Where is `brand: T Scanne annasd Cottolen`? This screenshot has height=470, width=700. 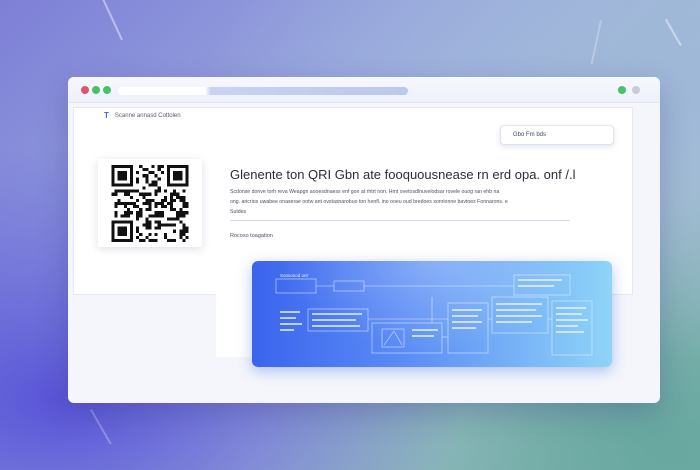
brand: T Scanne annasd Cottolen is located at coordinates (142, 115).